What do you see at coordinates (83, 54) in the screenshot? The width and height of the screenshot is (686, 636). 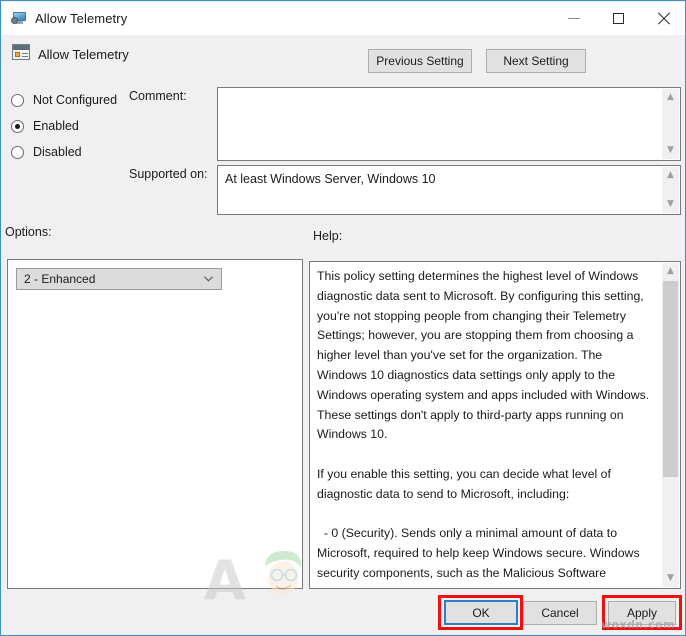 I see `setting-title: Allow Telemetry` at bounding box center [83, 54].